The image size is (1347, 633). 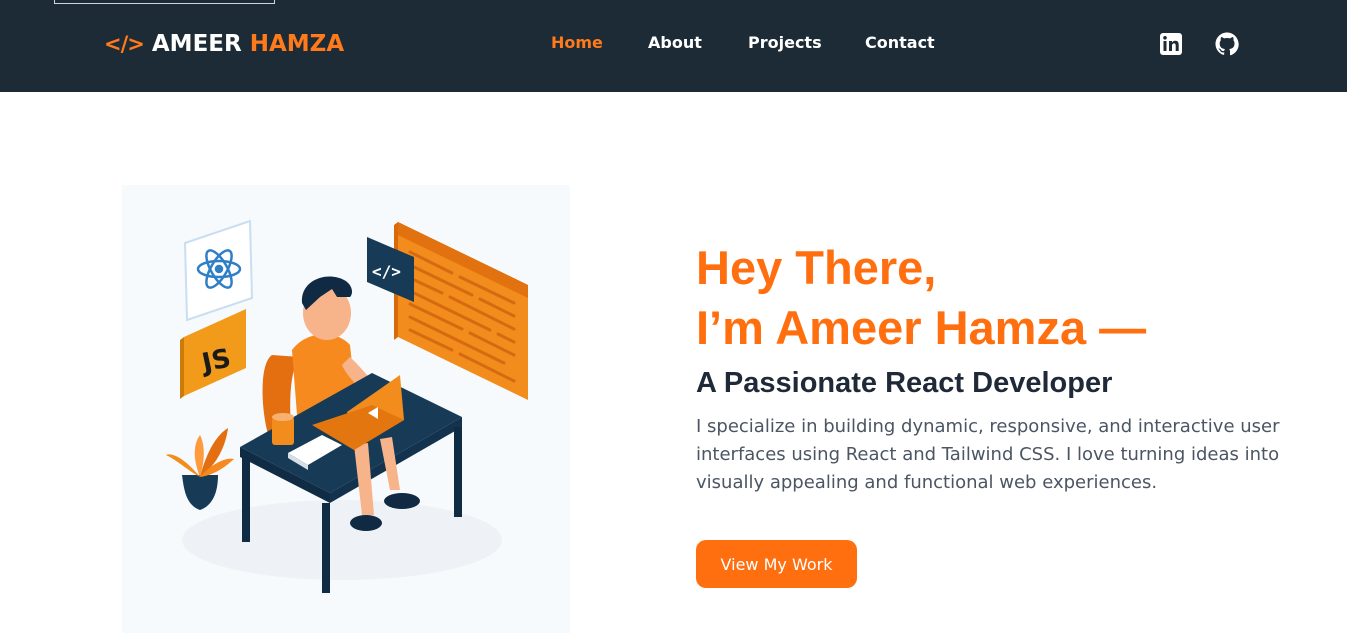 I want to click on nav-contact: Contact, so click(x=900, y=42).